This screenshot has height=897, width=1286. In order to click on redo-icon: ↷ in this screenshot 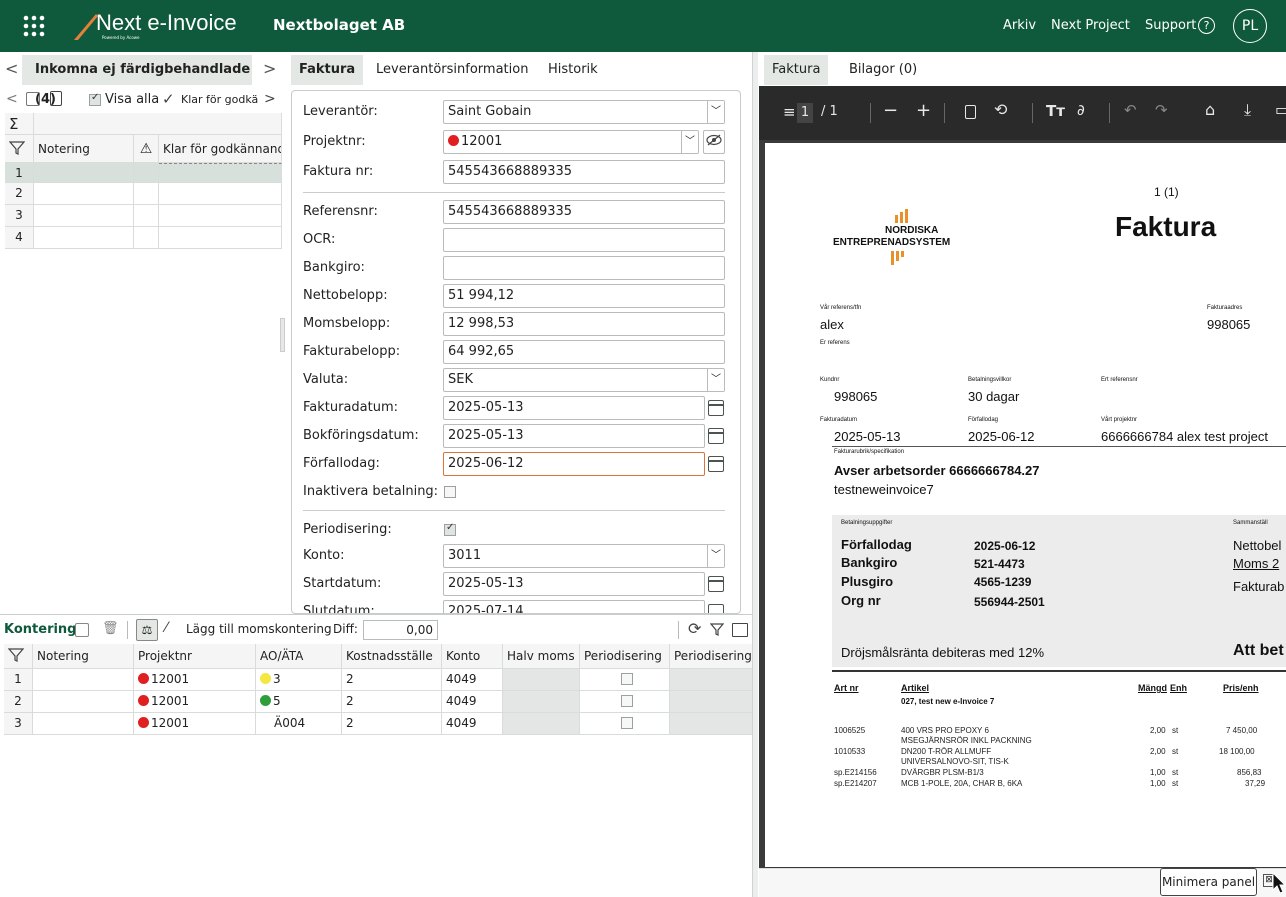, I will do `click(1161, 110)`.